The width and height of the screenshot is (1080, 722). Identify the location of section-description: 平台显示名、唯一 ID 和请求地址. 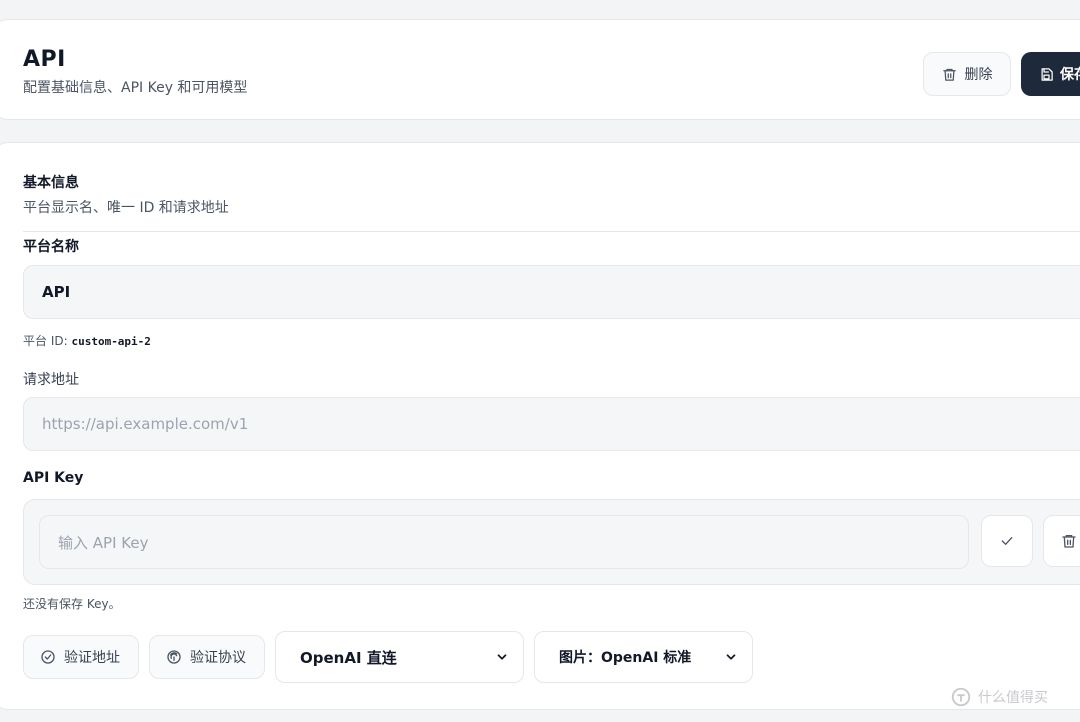
(126, 208).